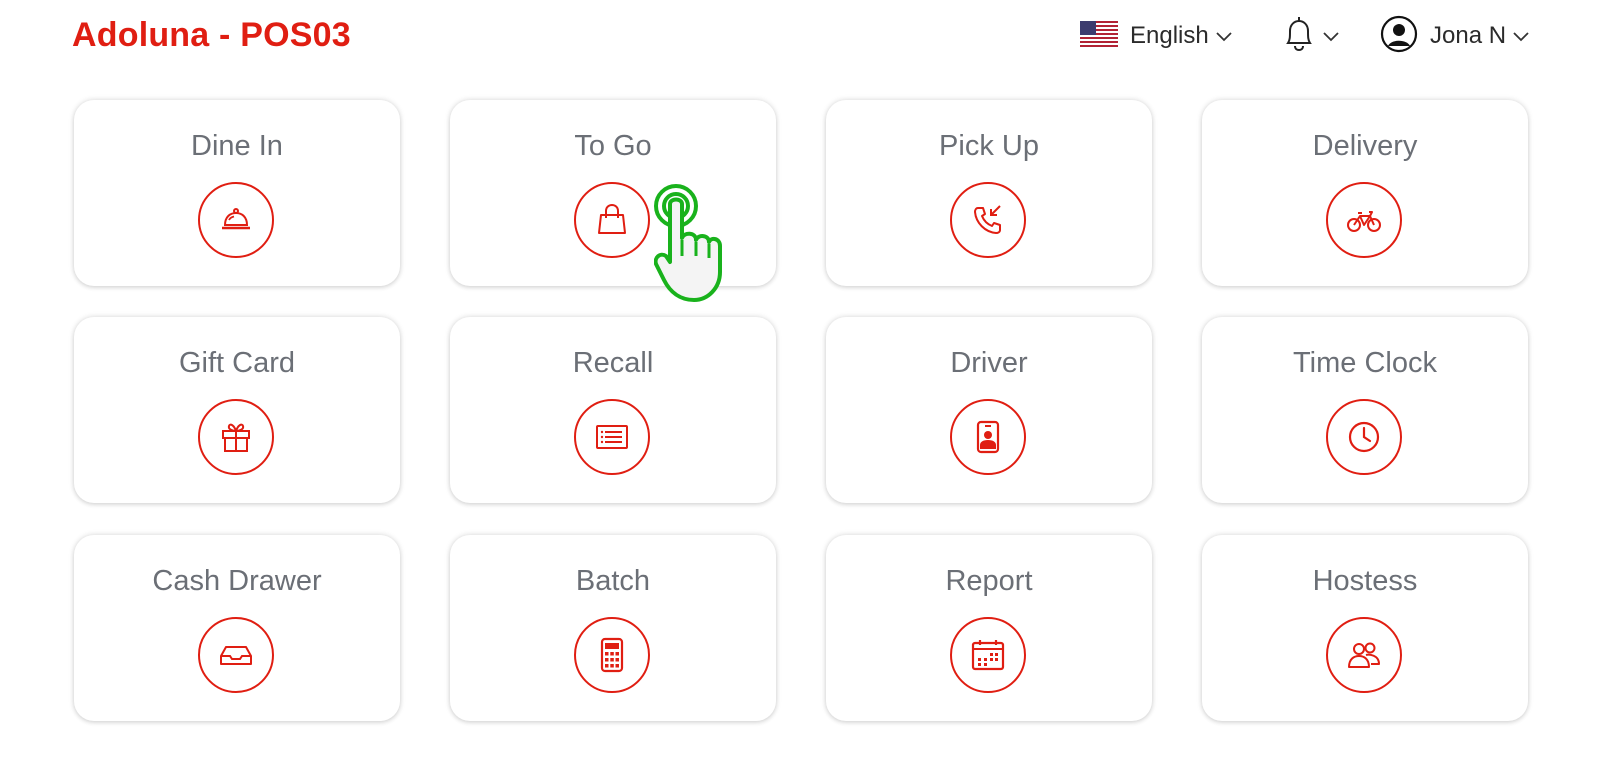  What do you see at coordinates (1399, 36) in the screenshot?
I see `user-avatar-icon` at bounding box center [1399, 36].